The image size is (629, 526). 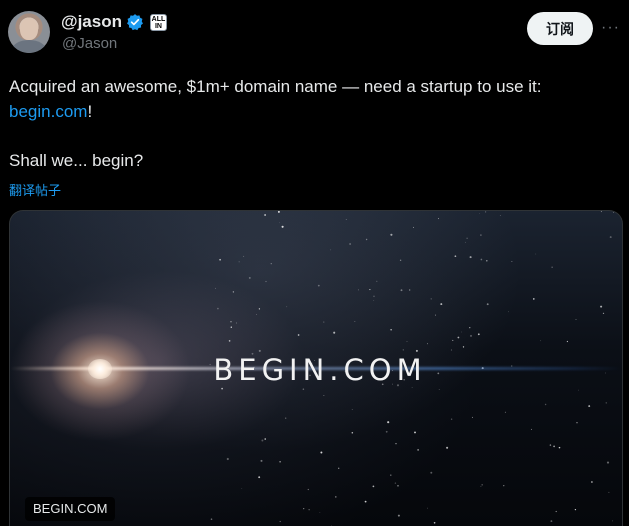 What do you see at coordinates (611, 30) in the screenshot?
I see `more-horizontal-icon: ···` at bounding box center [611, 30].